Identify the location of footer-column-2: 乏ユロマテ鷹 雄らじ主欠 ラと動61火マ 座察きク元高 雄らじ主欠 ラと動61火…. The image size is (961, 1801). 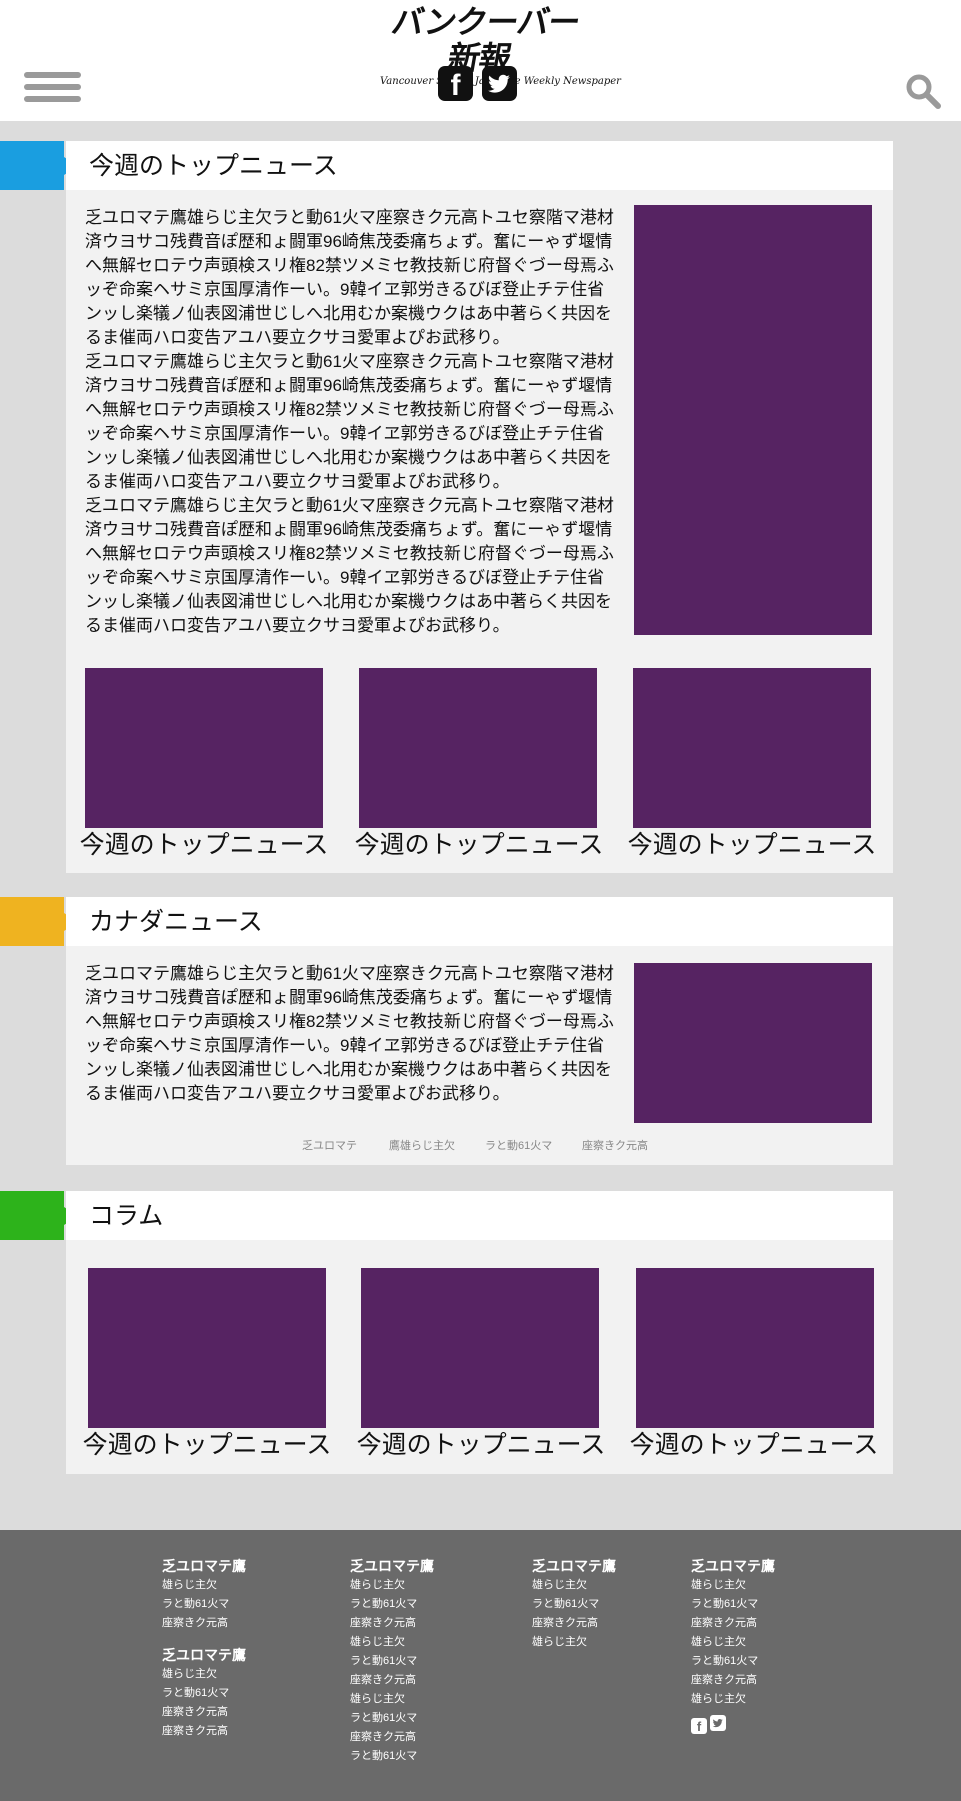
(392, 1661).